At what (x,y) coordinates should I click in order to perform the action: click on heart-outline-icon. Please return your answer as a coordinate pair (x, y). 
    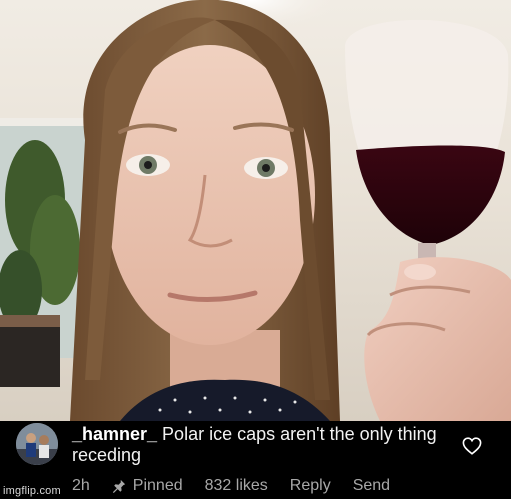
    Looking at the image, I should click on (472, 446).